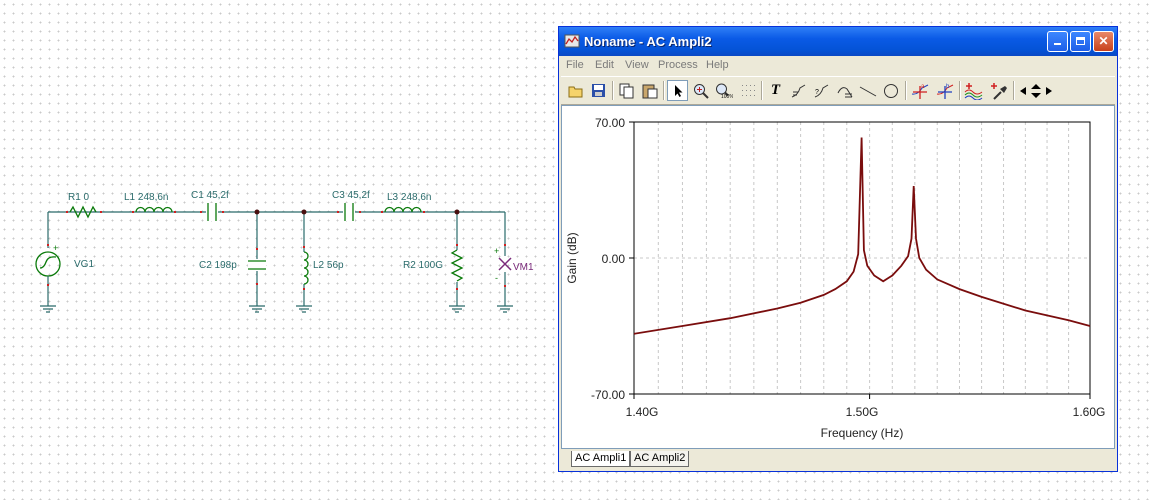 This screenshot has height=500, width=1155. What do you see at coordinates (1023, 90) in the screenshot?
I see `arrow-left-icon` at bounding box center [1023, 90].